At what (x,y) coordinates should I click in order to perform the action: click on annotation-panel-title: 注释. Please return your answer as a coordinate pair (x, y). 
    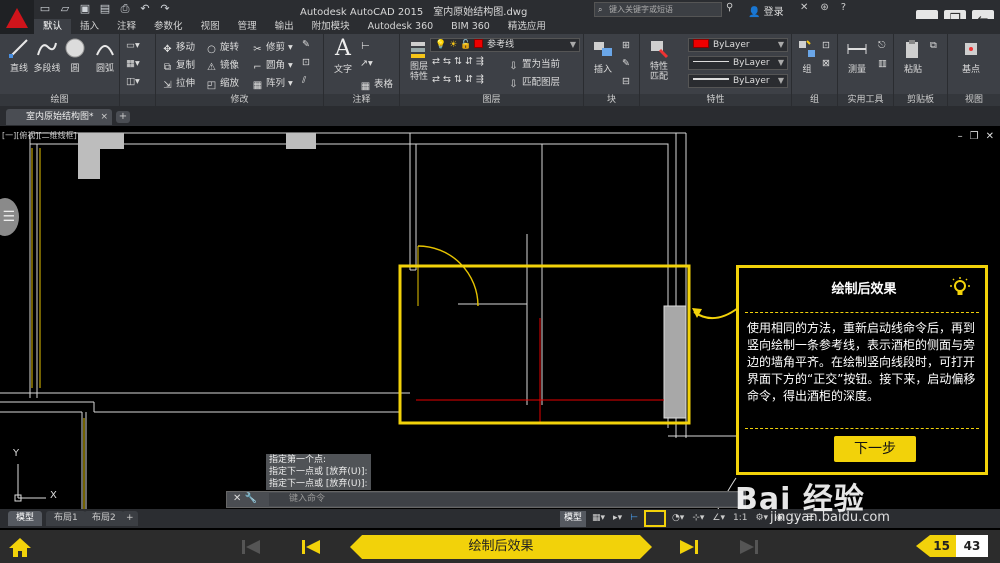
    Looking at the image, I should click on (361, 100).